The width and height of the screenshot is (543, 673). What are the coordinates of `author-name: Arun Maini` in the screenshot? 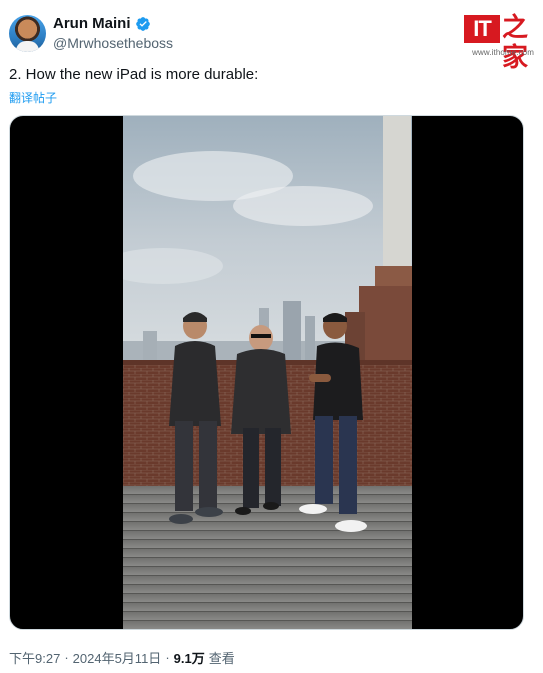 It's located at (92, 23).